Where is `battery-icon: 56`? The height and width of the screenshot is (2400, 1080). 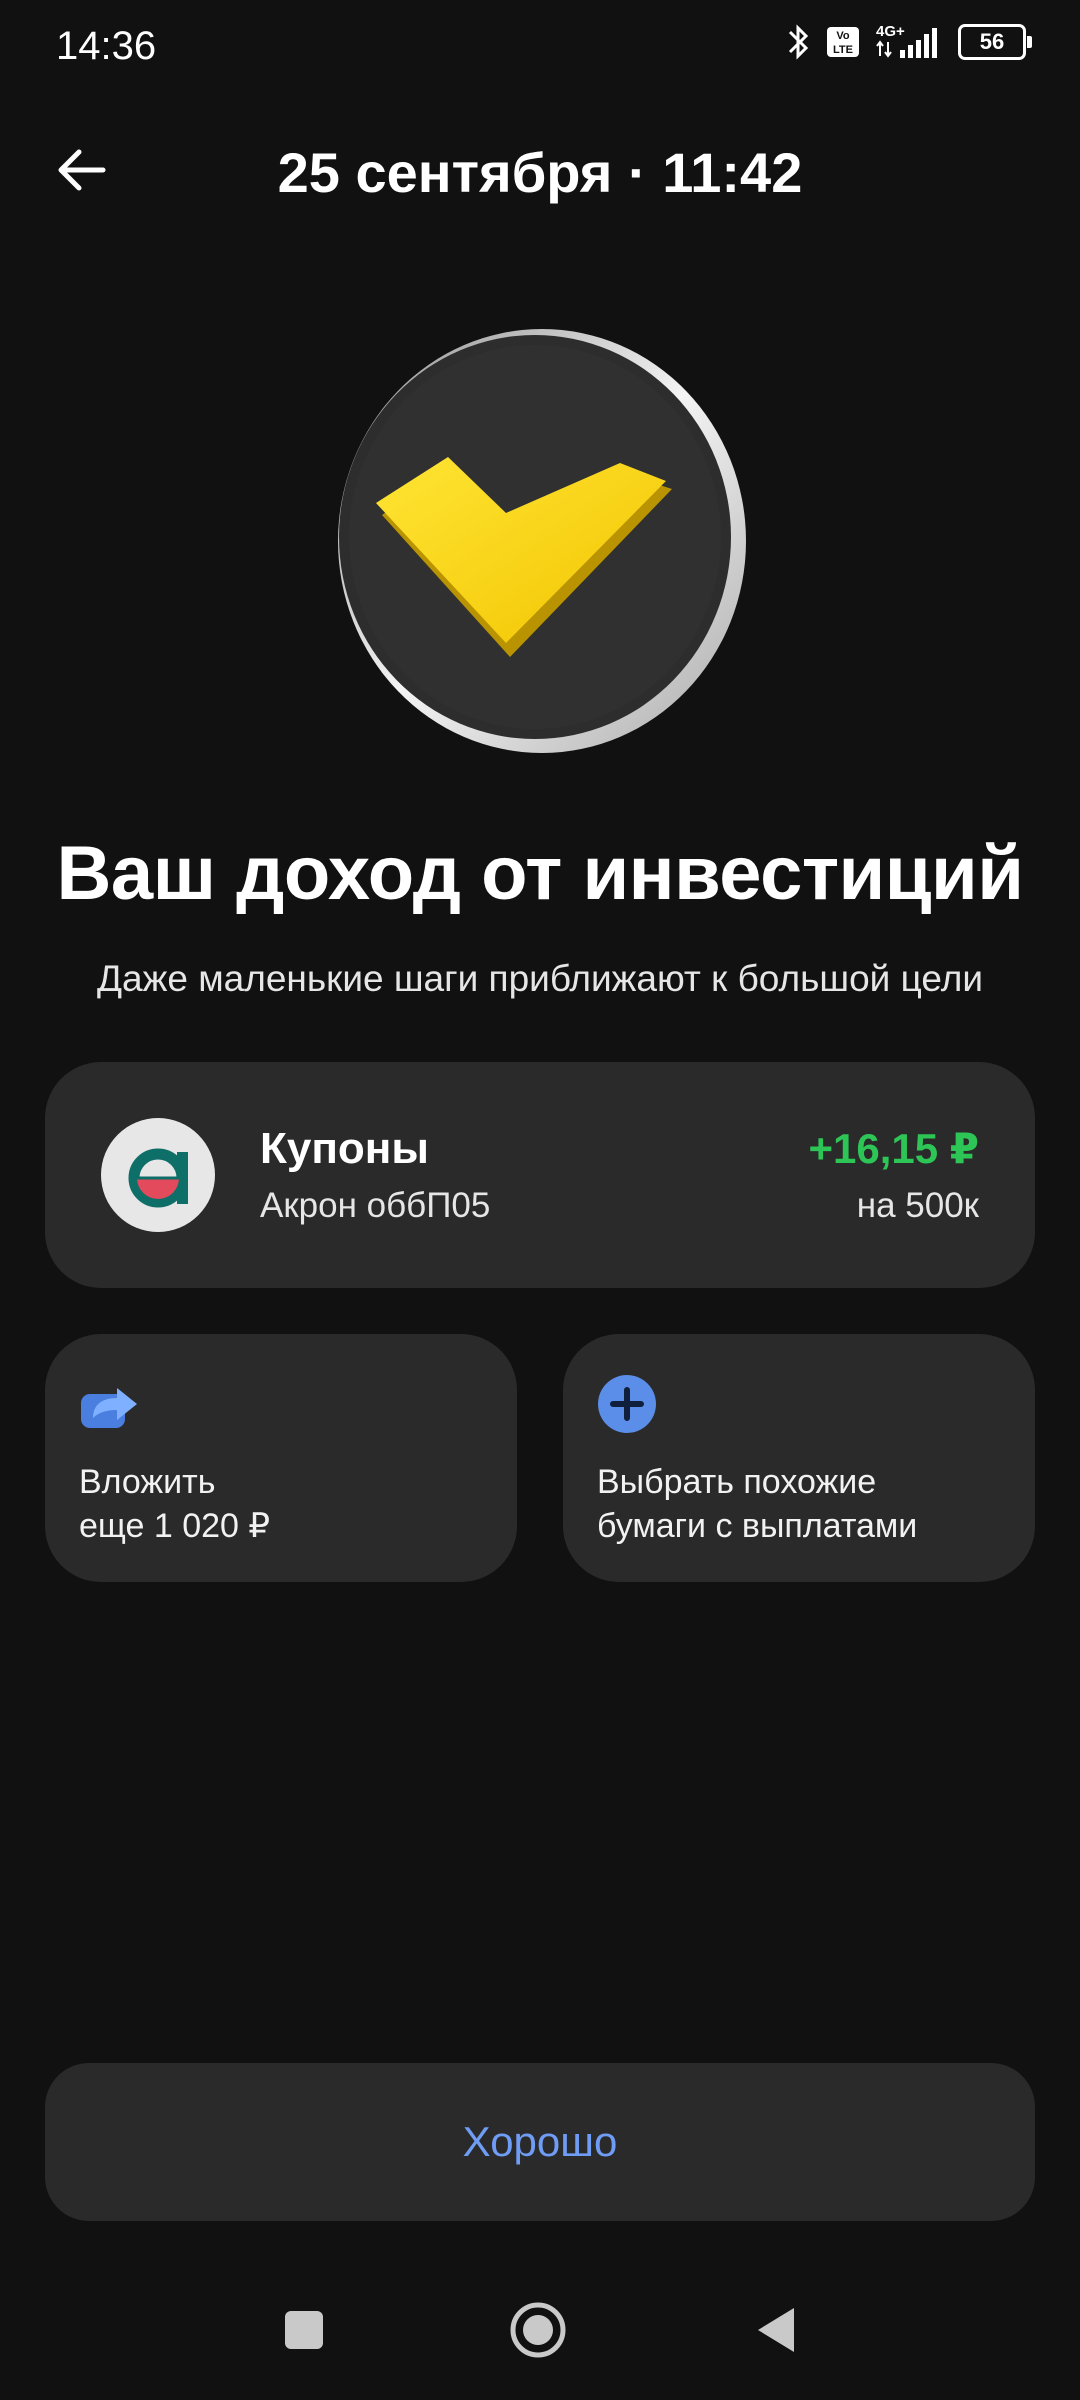 battery-icon: 56 is located at coordinates (995, 42).